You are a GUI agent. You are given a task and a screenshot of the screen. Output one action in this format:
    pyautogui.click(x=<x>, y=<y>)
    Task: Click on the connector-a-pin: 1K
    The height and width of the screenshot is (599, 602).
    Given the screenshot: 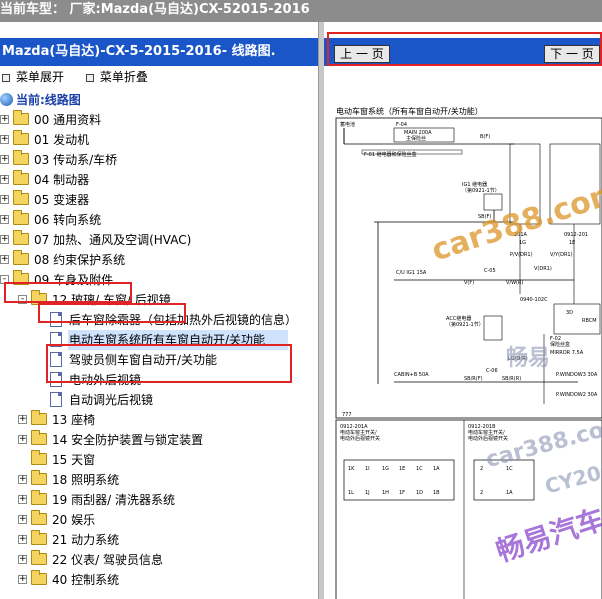 What is the action you would take?
    pyautogui.click(x=351, y=469)
    